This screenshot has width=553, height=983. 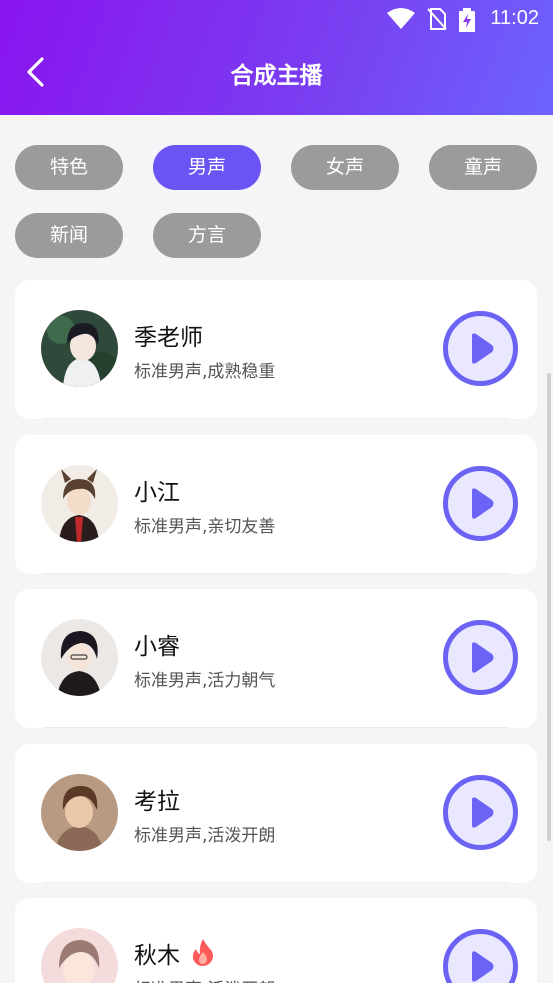 I want to click on voice-name: 秋木, so click(x=157, y=956).